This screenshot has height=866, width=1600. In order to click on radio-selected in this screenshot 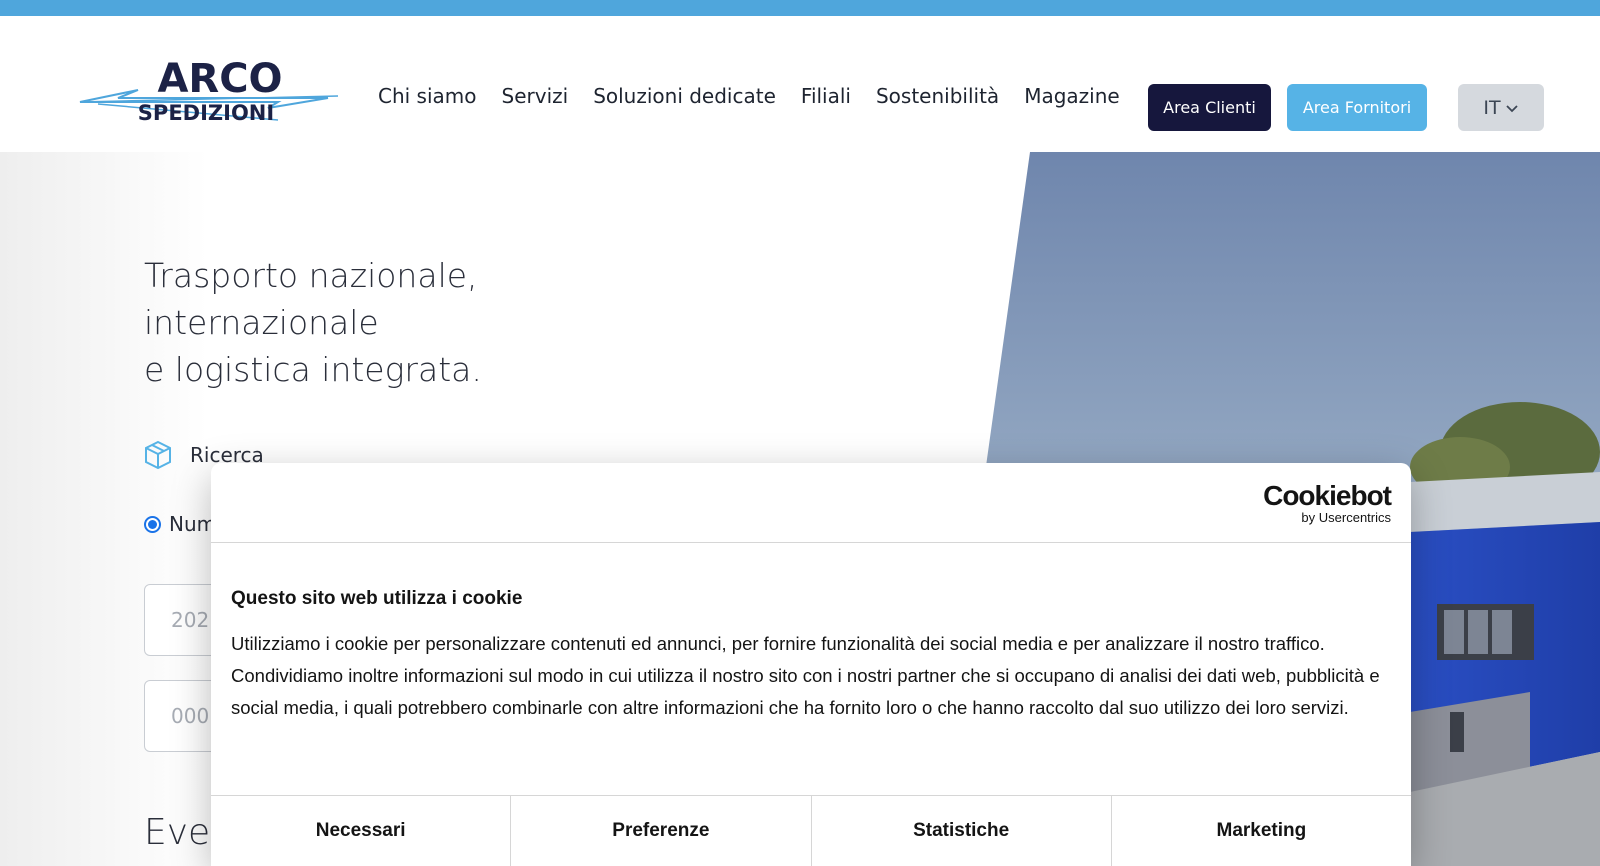, I will do `click(152, 524)`.